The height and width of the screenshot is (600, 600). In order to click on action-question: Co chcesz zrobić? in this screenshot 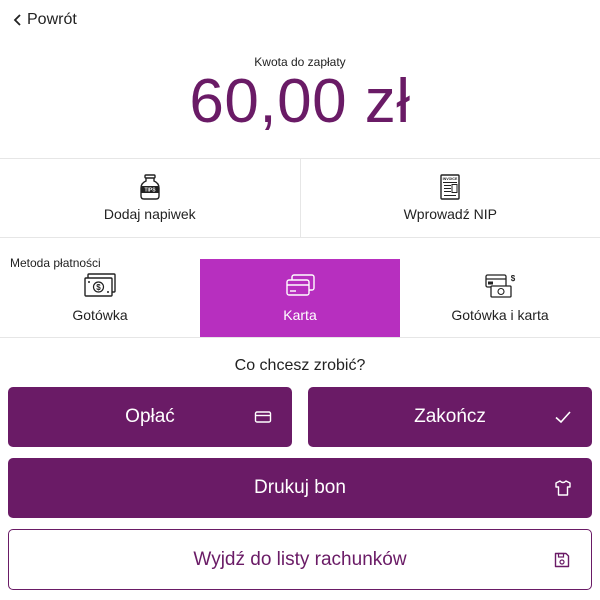, I will do `click(300, 365)`.